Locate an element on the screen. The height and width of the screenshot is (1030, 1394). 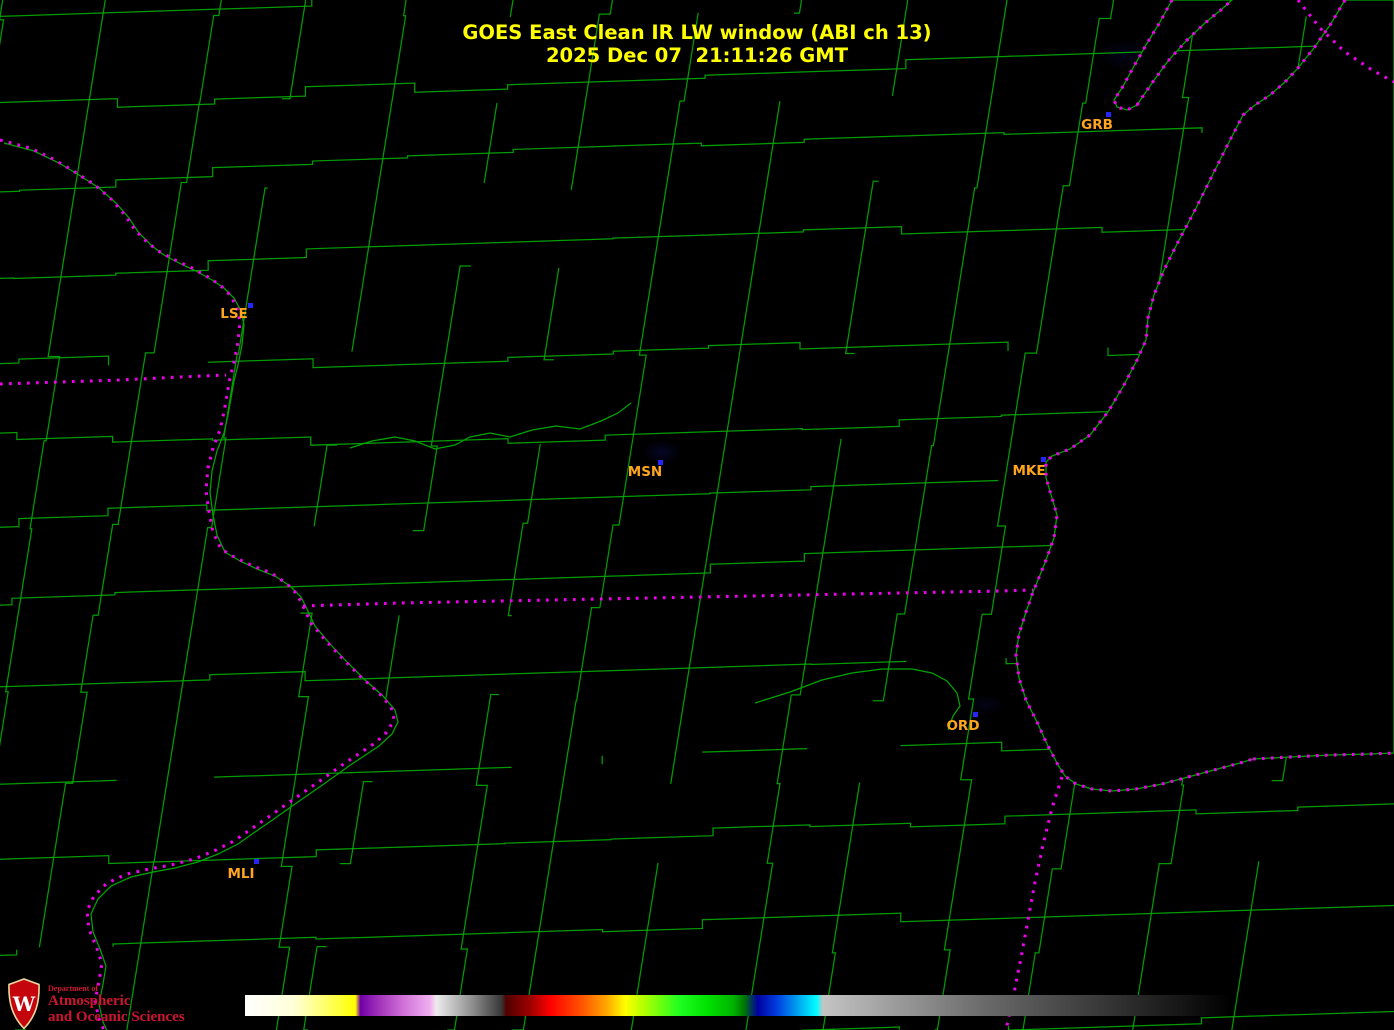
station-label: ORD is located at coordinates (963, 726).